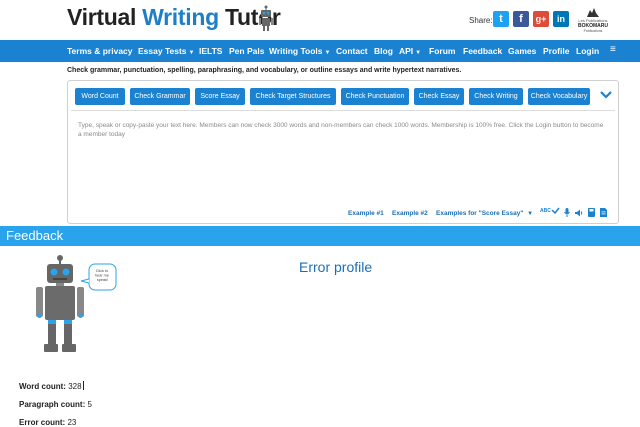 The image size is (640, 427). I want to click on check-target-structures-button: Check Target Structures, so click(293, 96).